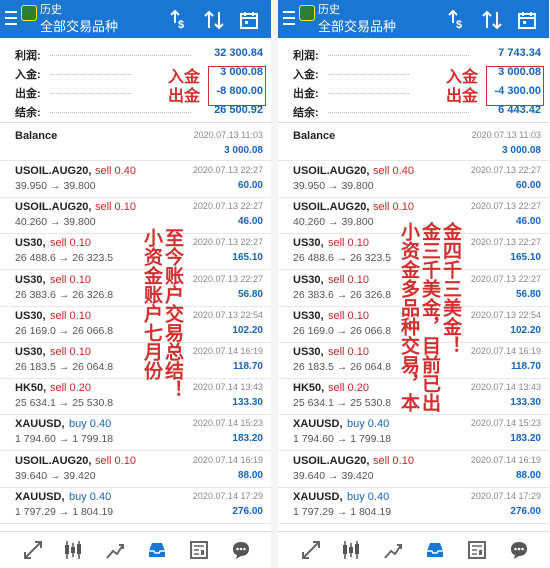 The height and width of the screenshot is (568, 550). What do you see at coordinates (525, 511) in the screenshot?
I see `deal-profit: 276.00` at bounding box center [525, 511].